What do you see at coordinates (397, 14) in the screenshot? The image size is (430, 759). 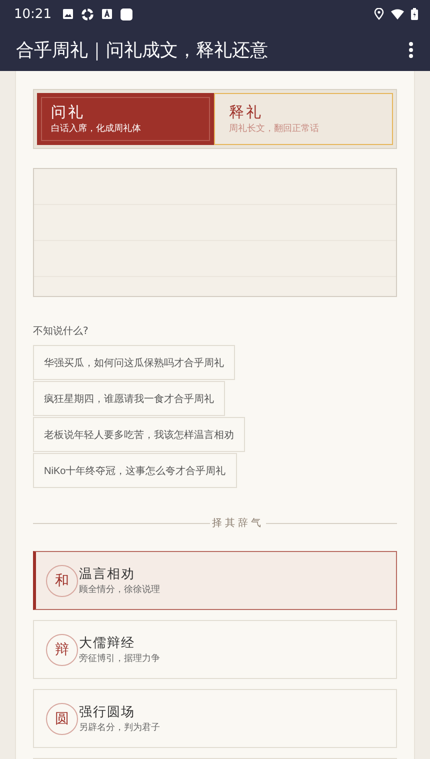 I see `wifi-icon` at bounding box center [397, 14].